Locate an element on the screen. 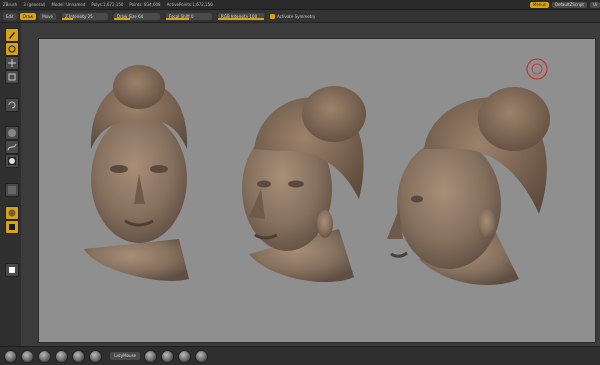  swatch-icon is located at coordinates (12, 270).